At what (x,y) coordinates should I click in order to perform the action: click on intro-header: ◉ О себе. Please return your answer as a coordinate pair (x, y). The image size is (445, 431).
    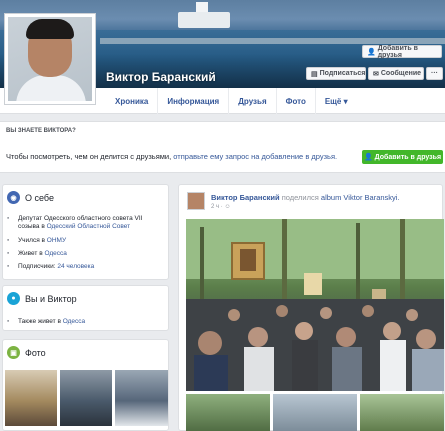
    Looking at the image, I should click on (30, 197).